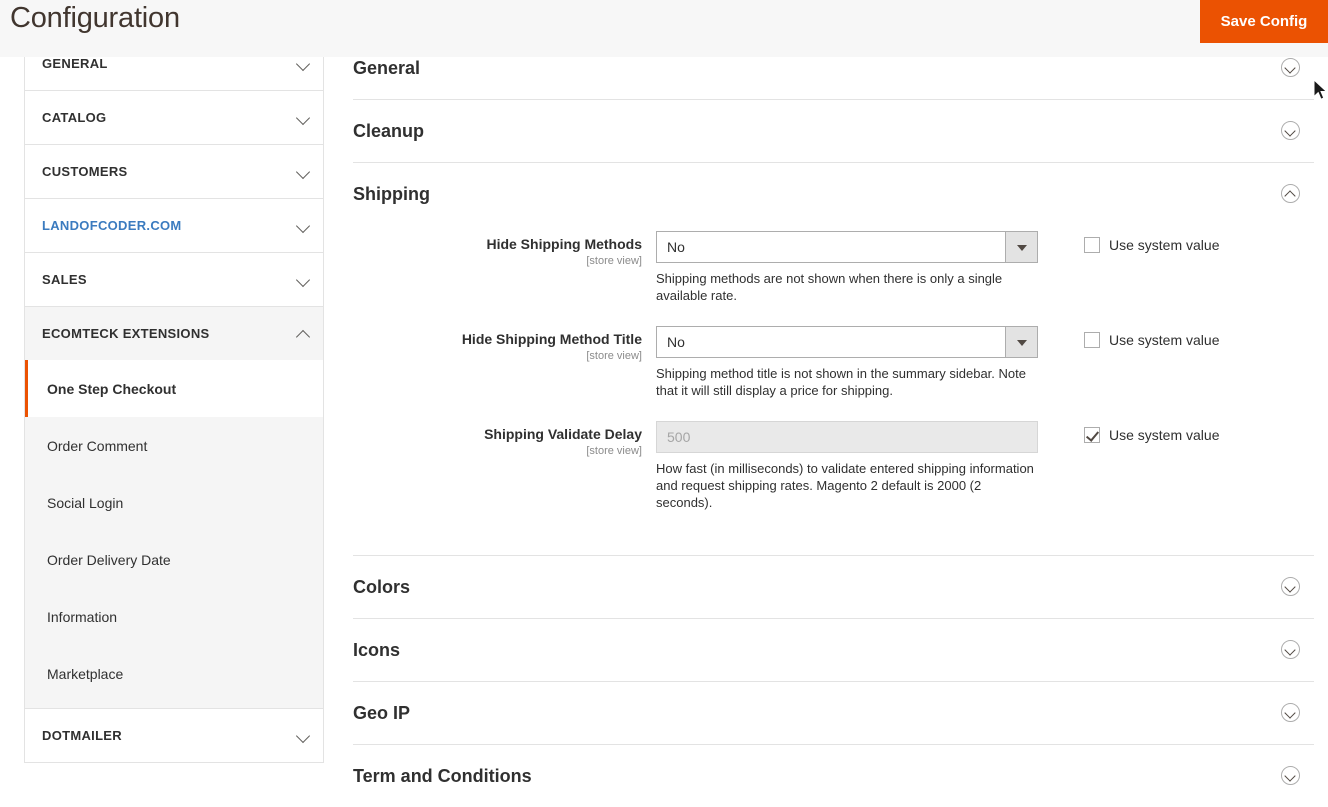  What do you see at coordinates (174, 616) in the screenshot?
I see `sidebar-item-information: Information` at bounding box center [174, 616].